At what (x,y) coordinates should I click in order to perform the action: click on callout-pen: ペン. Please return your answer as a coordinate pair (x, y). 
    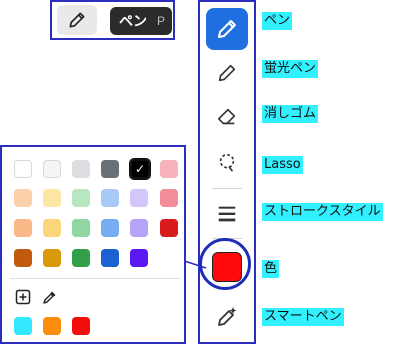
    Looking at the image, I should click on (277, 21).